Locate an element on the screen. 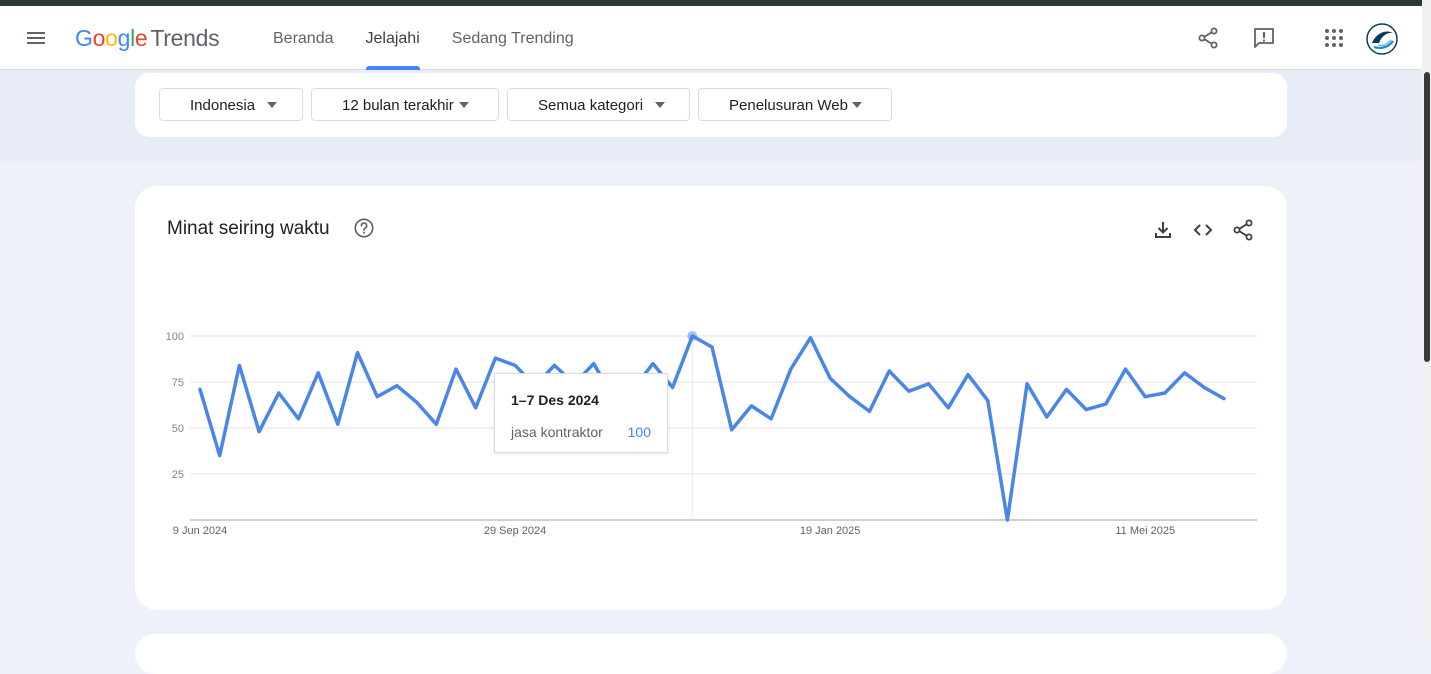  menu-icon is located at coordinates (36, 38).